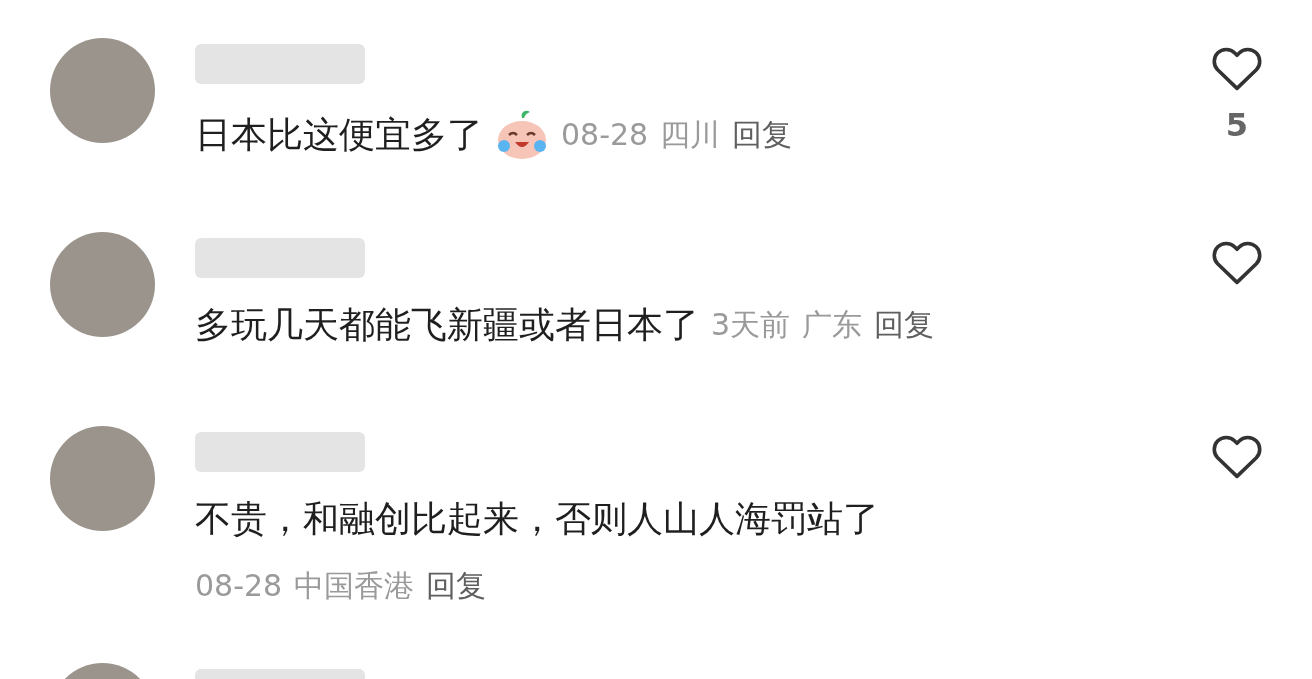 The width and height of the screenshot is (1312, 679). I want to click on comment-date: 3天前, so click(751, 325).